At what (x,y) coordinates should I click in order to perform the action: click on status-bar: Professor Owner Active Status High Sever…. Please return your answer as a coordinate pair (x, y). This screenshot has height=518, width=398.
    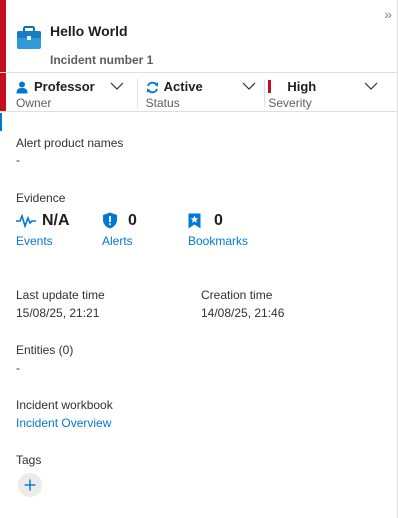
    Looking at the image, I should click on (198, 92).